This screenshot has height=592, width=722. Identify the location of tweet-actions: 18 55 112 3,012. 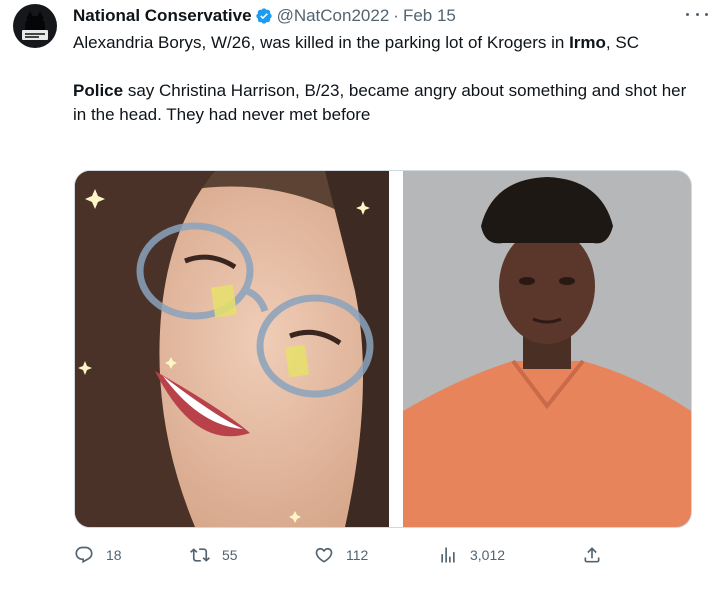
(344, 555).